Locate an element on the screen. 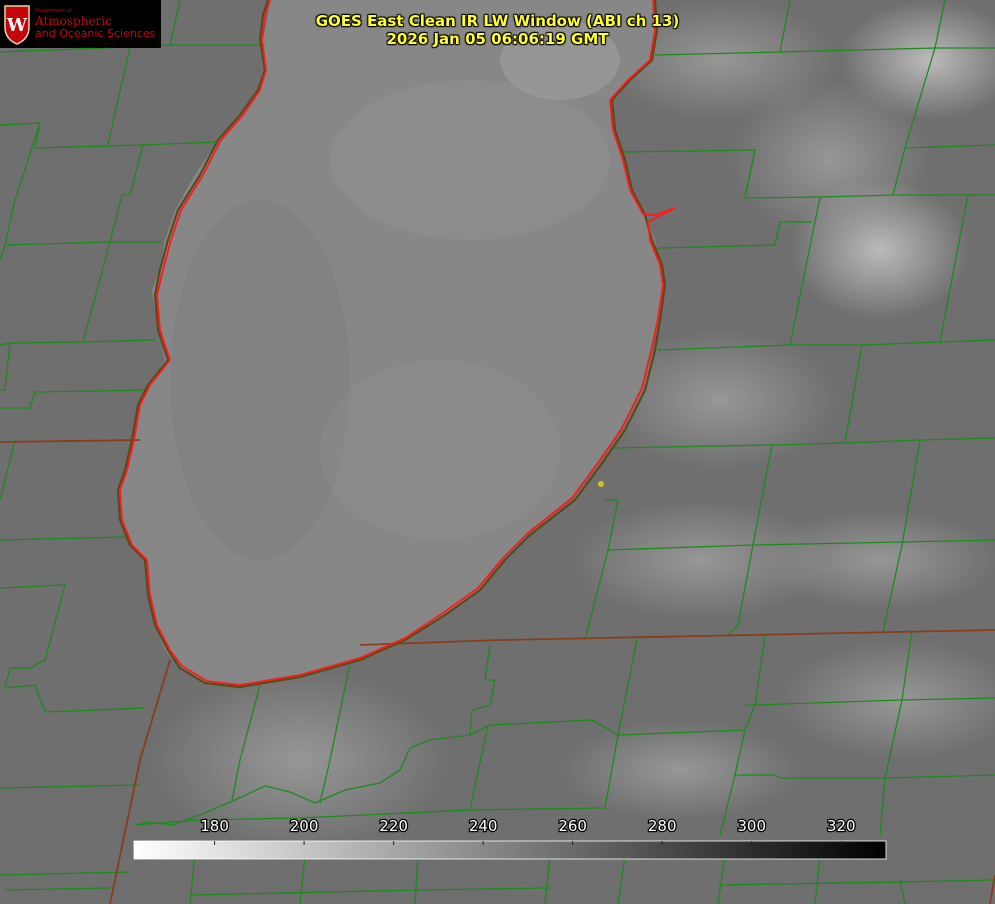  logo-line2: and Oceanic Sciences is located at coordinates (95, 33).